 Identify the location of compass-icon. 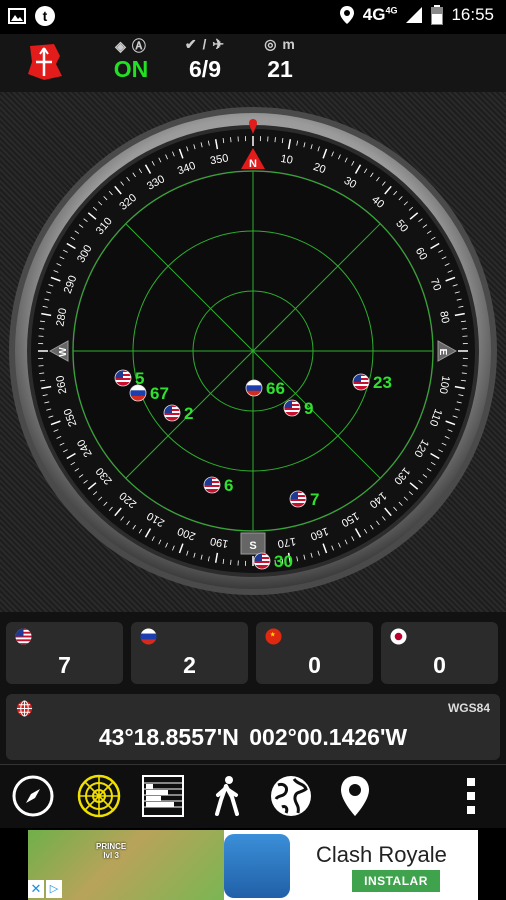
(33, 796).